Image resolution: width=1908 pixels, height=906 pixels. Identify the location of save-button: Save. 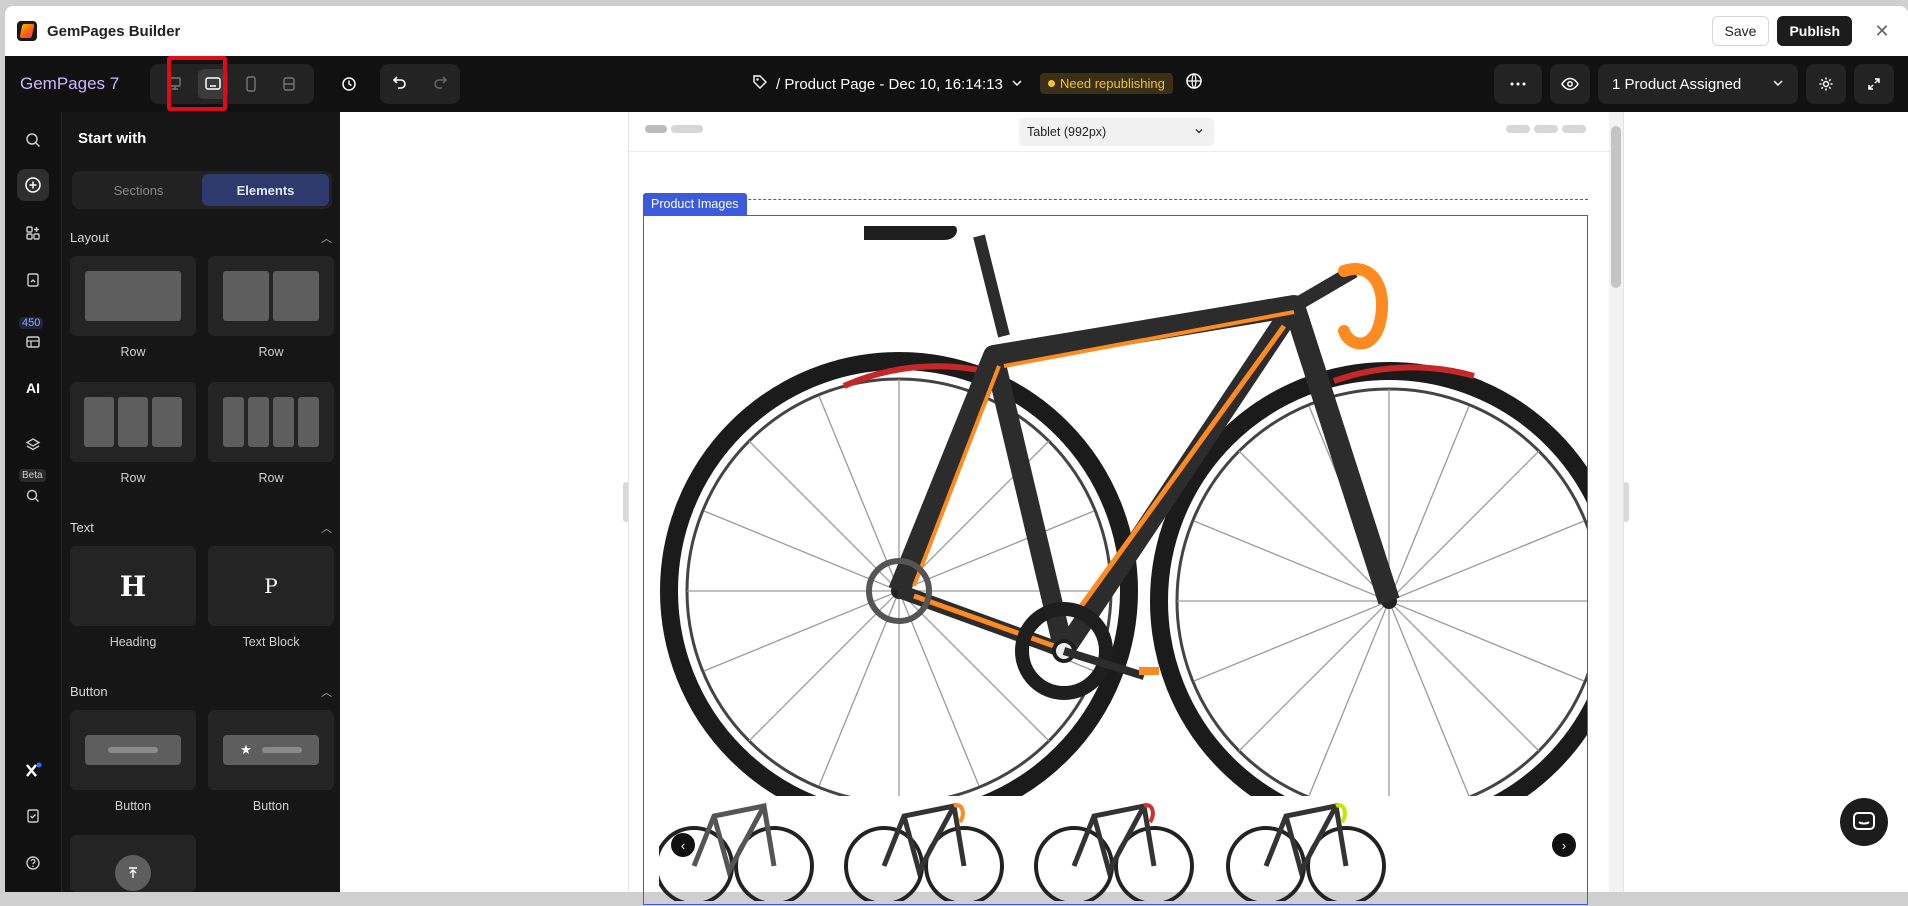
(1740, 31).